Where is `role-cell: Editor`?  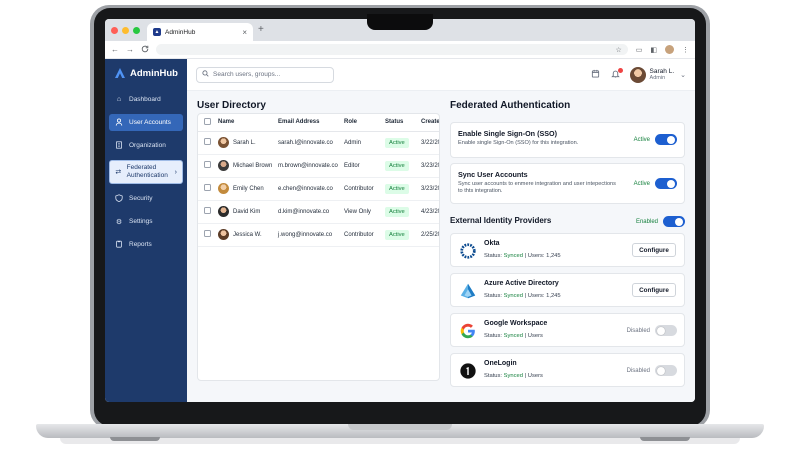 role-cell: Editor is located at coordinates (361, 166).